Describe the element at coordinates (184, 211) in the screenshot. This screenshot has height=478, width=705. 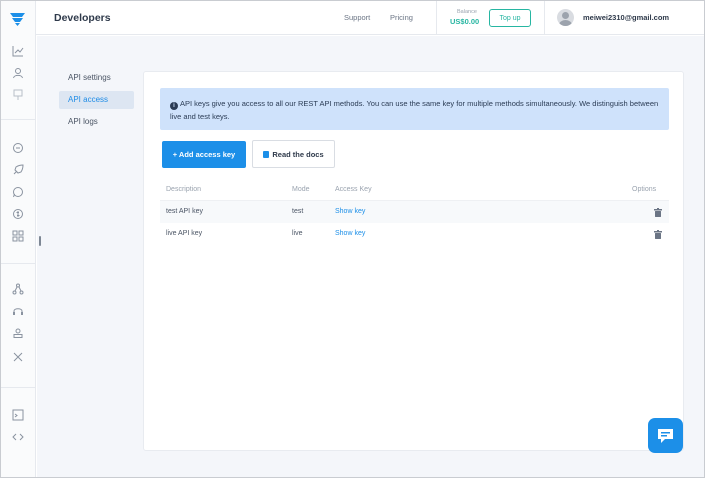
I see `row-description: test API key` at that location.